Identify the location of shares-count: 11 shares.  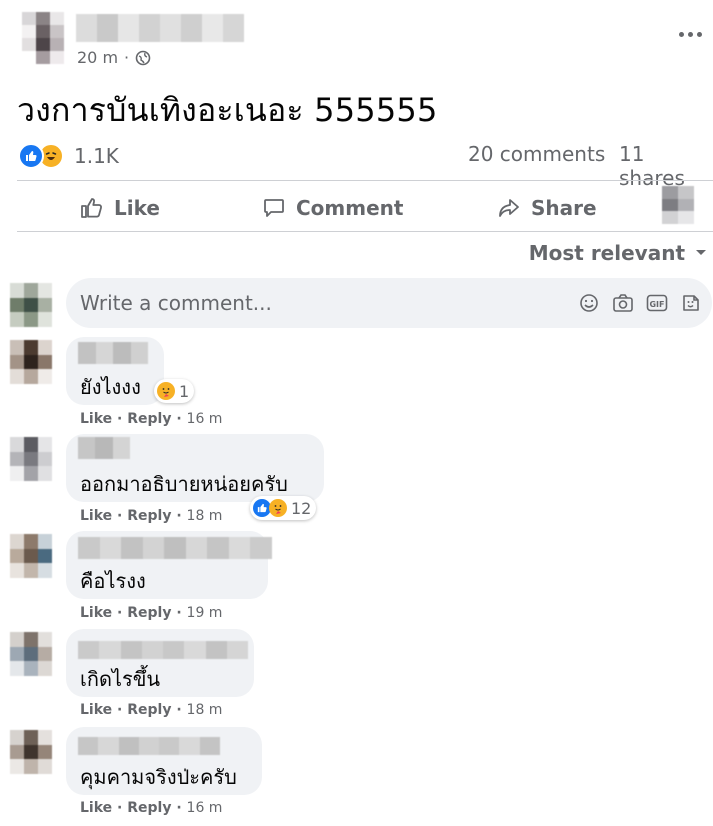
(666, 166).